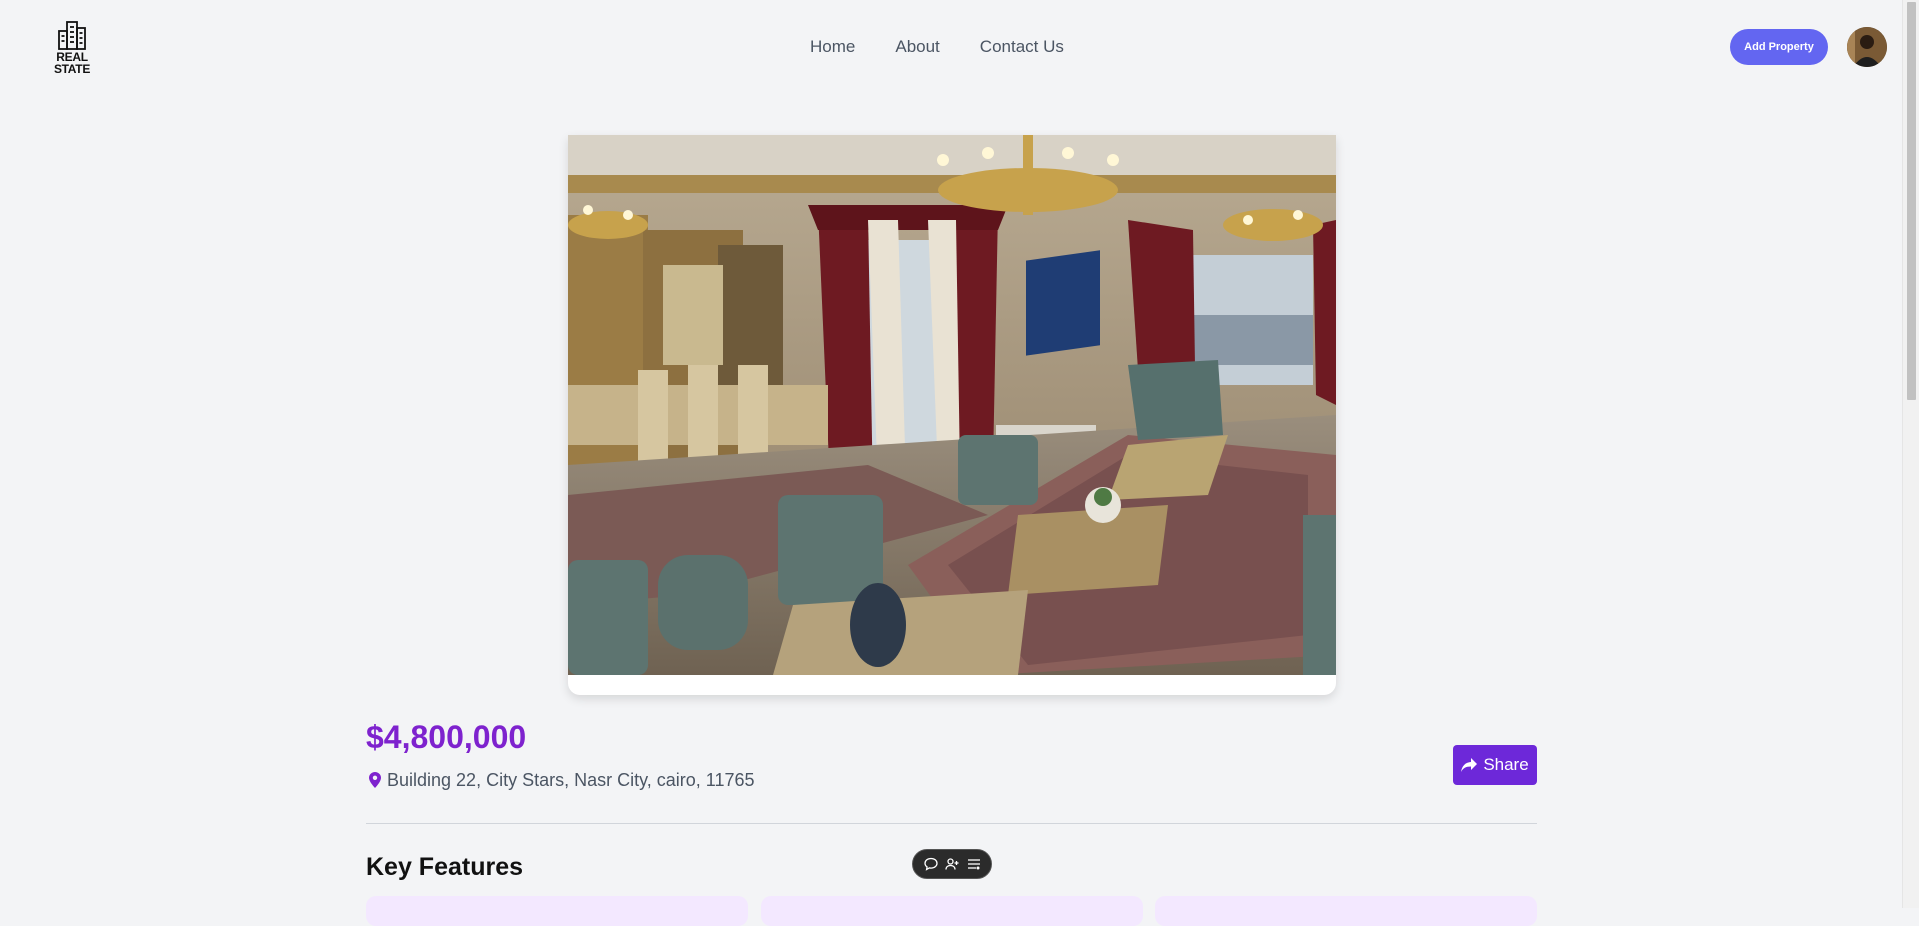 The width and height of the screenshot is (1919, 926). What do you see at coordinates (1469, 765) in the screenshot?
I see `share-arrow-icon` at bounding box center [1469, 765].